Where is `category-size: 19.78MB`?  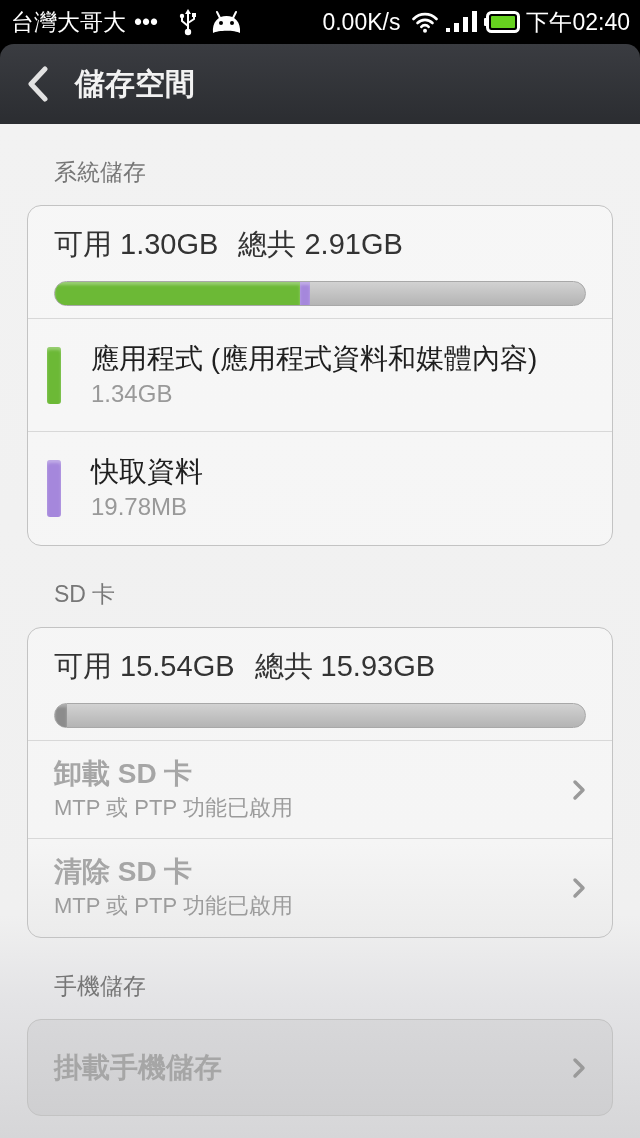 category-size: 19.78MB is located at coordinates (140, 507).